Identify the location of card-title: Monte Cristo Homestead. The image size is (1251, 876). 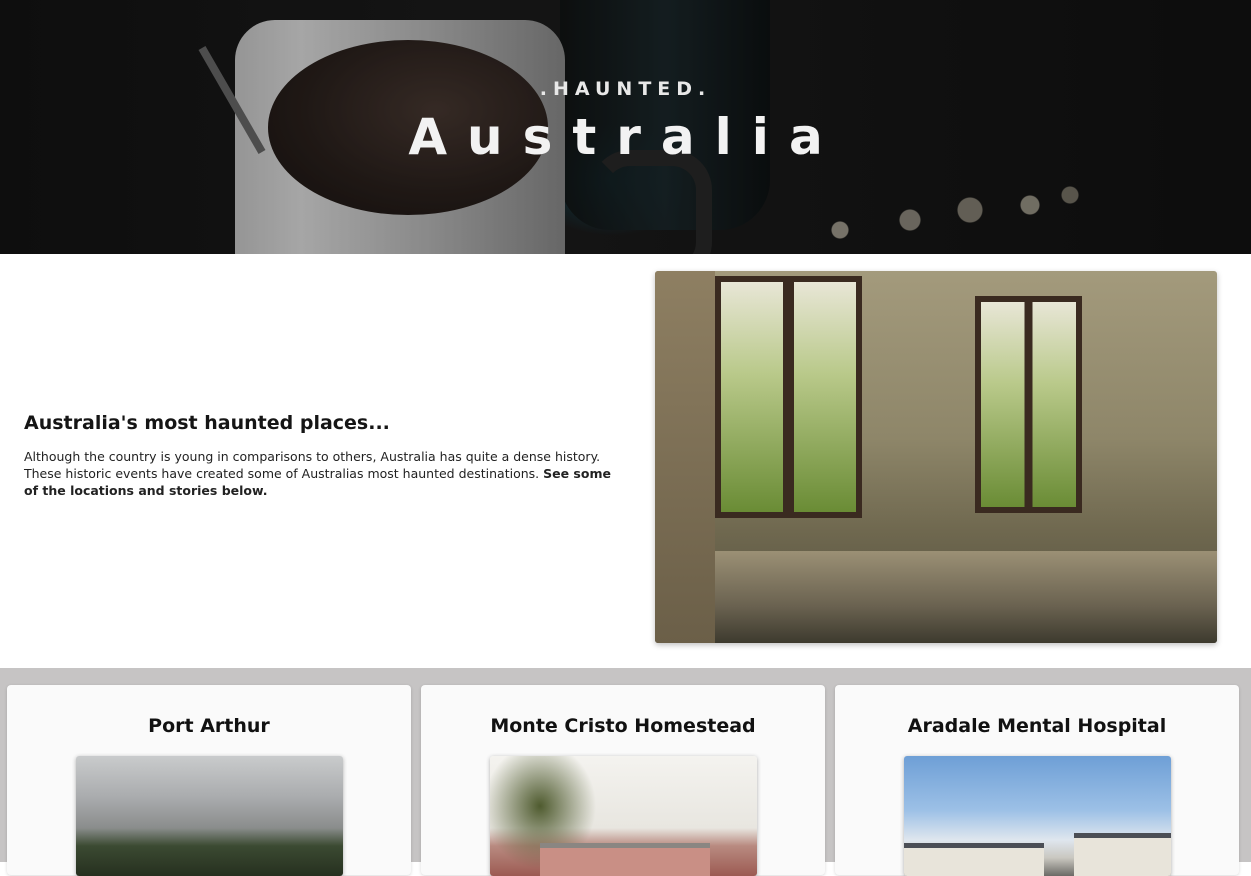
(623, 726).